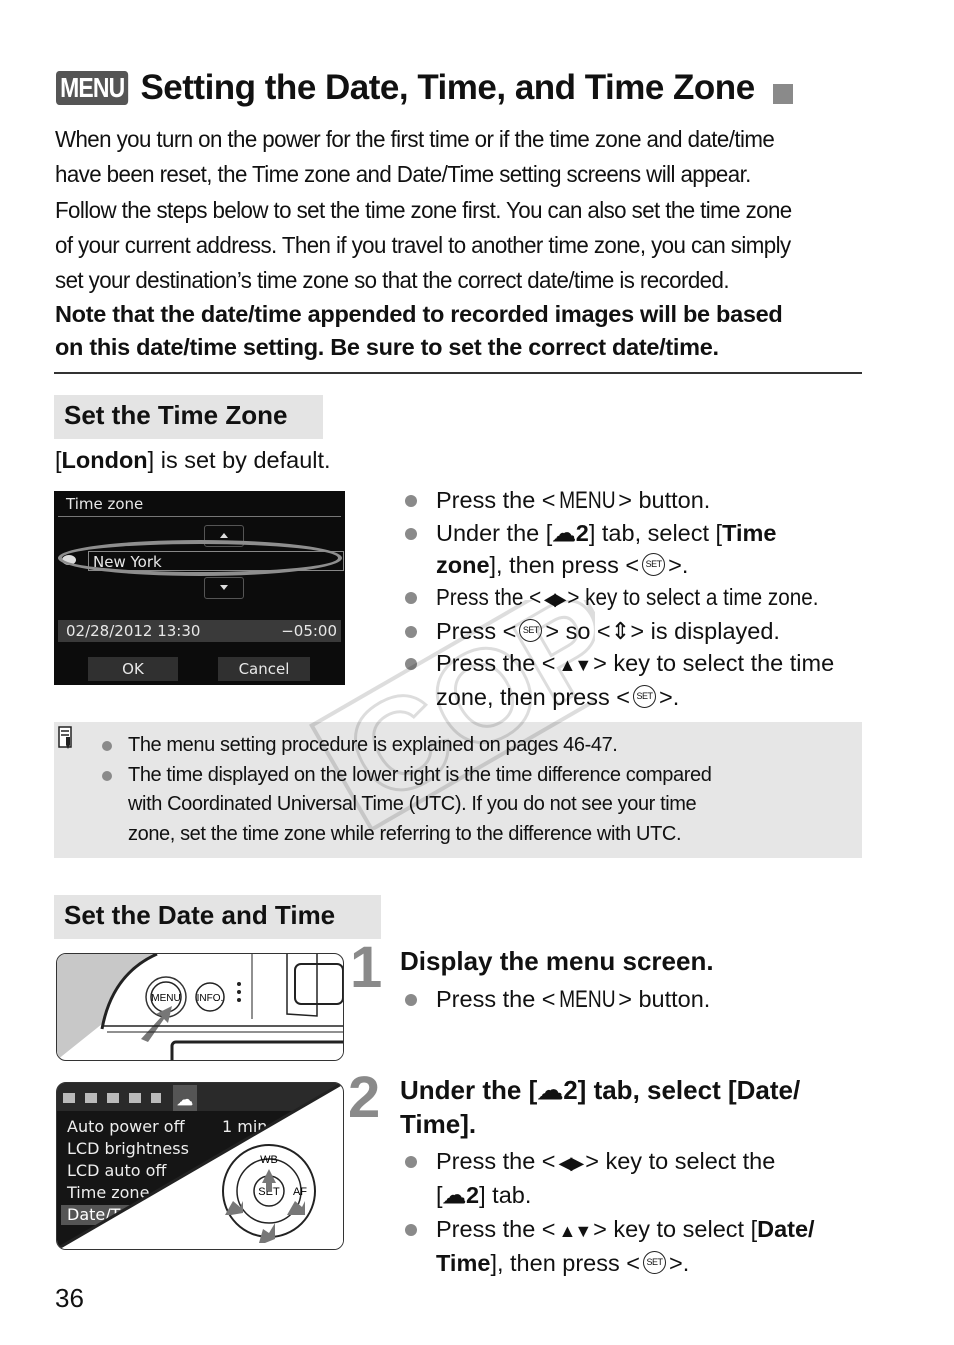  I want to click on step-title-line: Time]., so click(438, 1124).